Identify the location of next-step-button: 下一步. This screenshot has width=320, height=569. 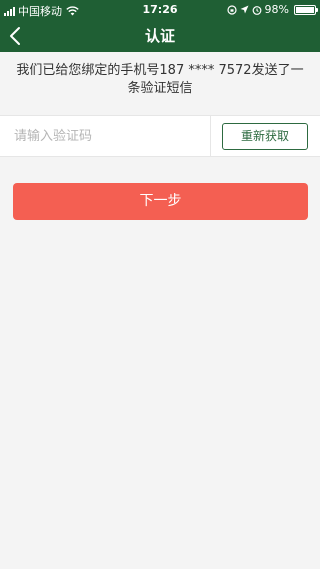
(160, 201).